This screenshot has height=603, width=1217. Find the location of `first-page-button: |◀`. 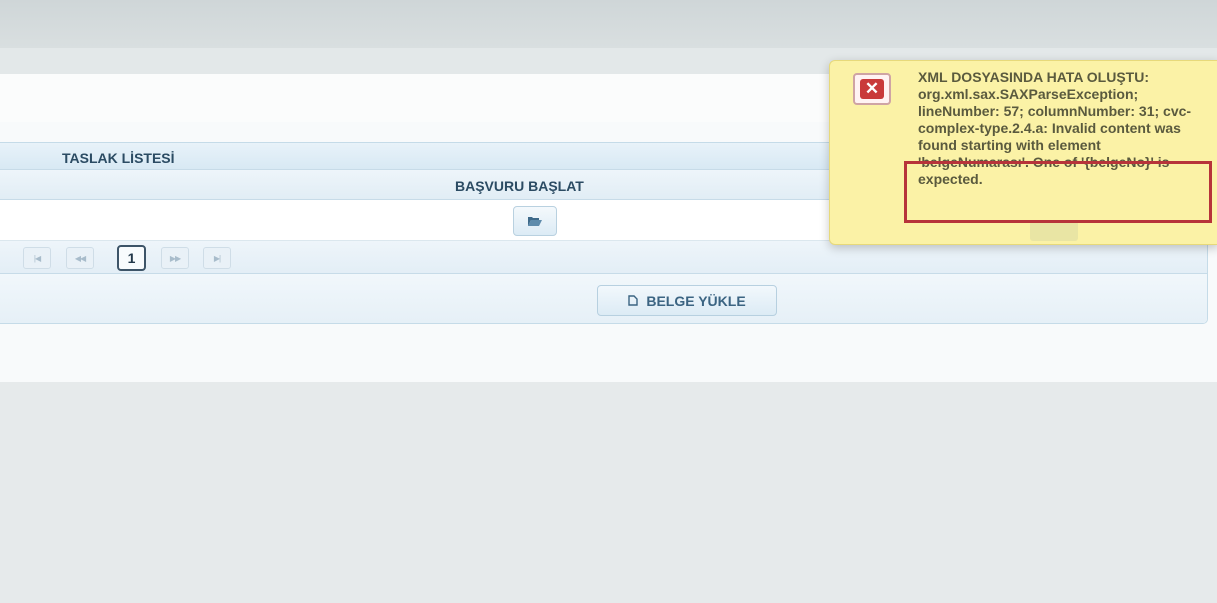

first-page-button: |◀ is located at coordinates (37, 258).